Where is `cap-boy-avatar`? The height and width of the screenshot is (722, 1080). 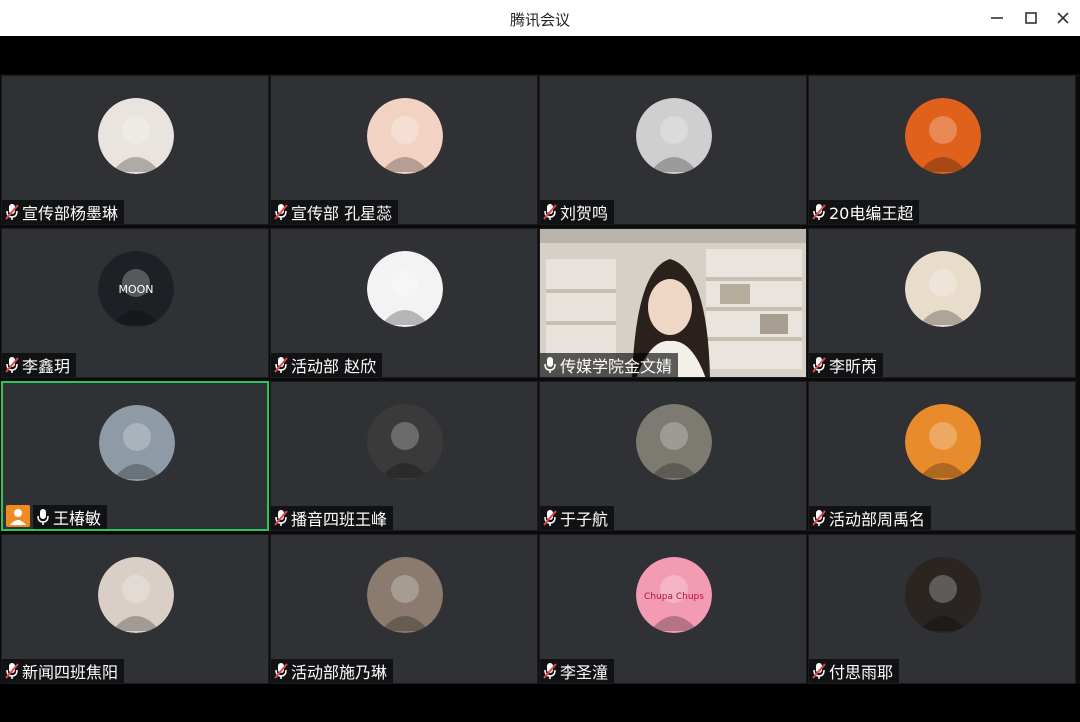 cap-boy-avatar is located at coordinates (674, 136).